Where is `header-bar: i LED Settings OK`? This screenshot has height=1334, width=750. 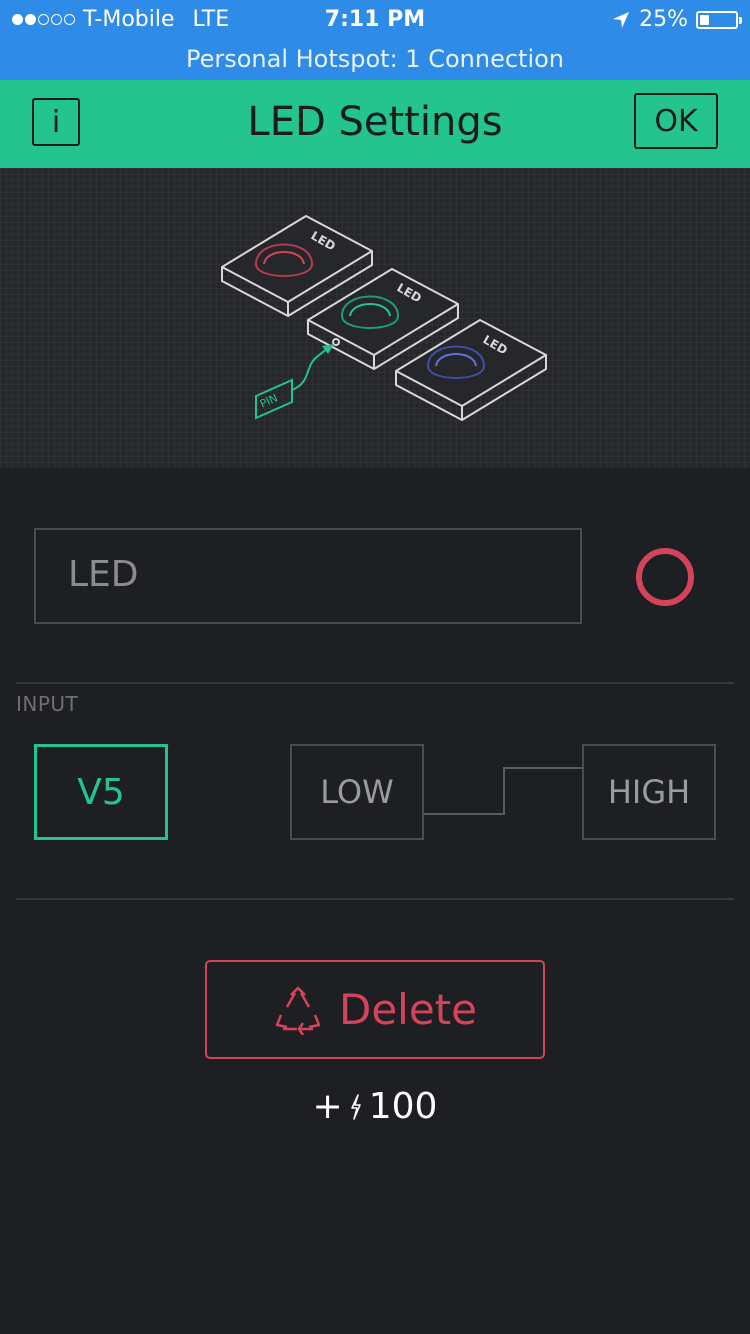 header-bar: i LED Settings OK is located at coordinates (375, 124).